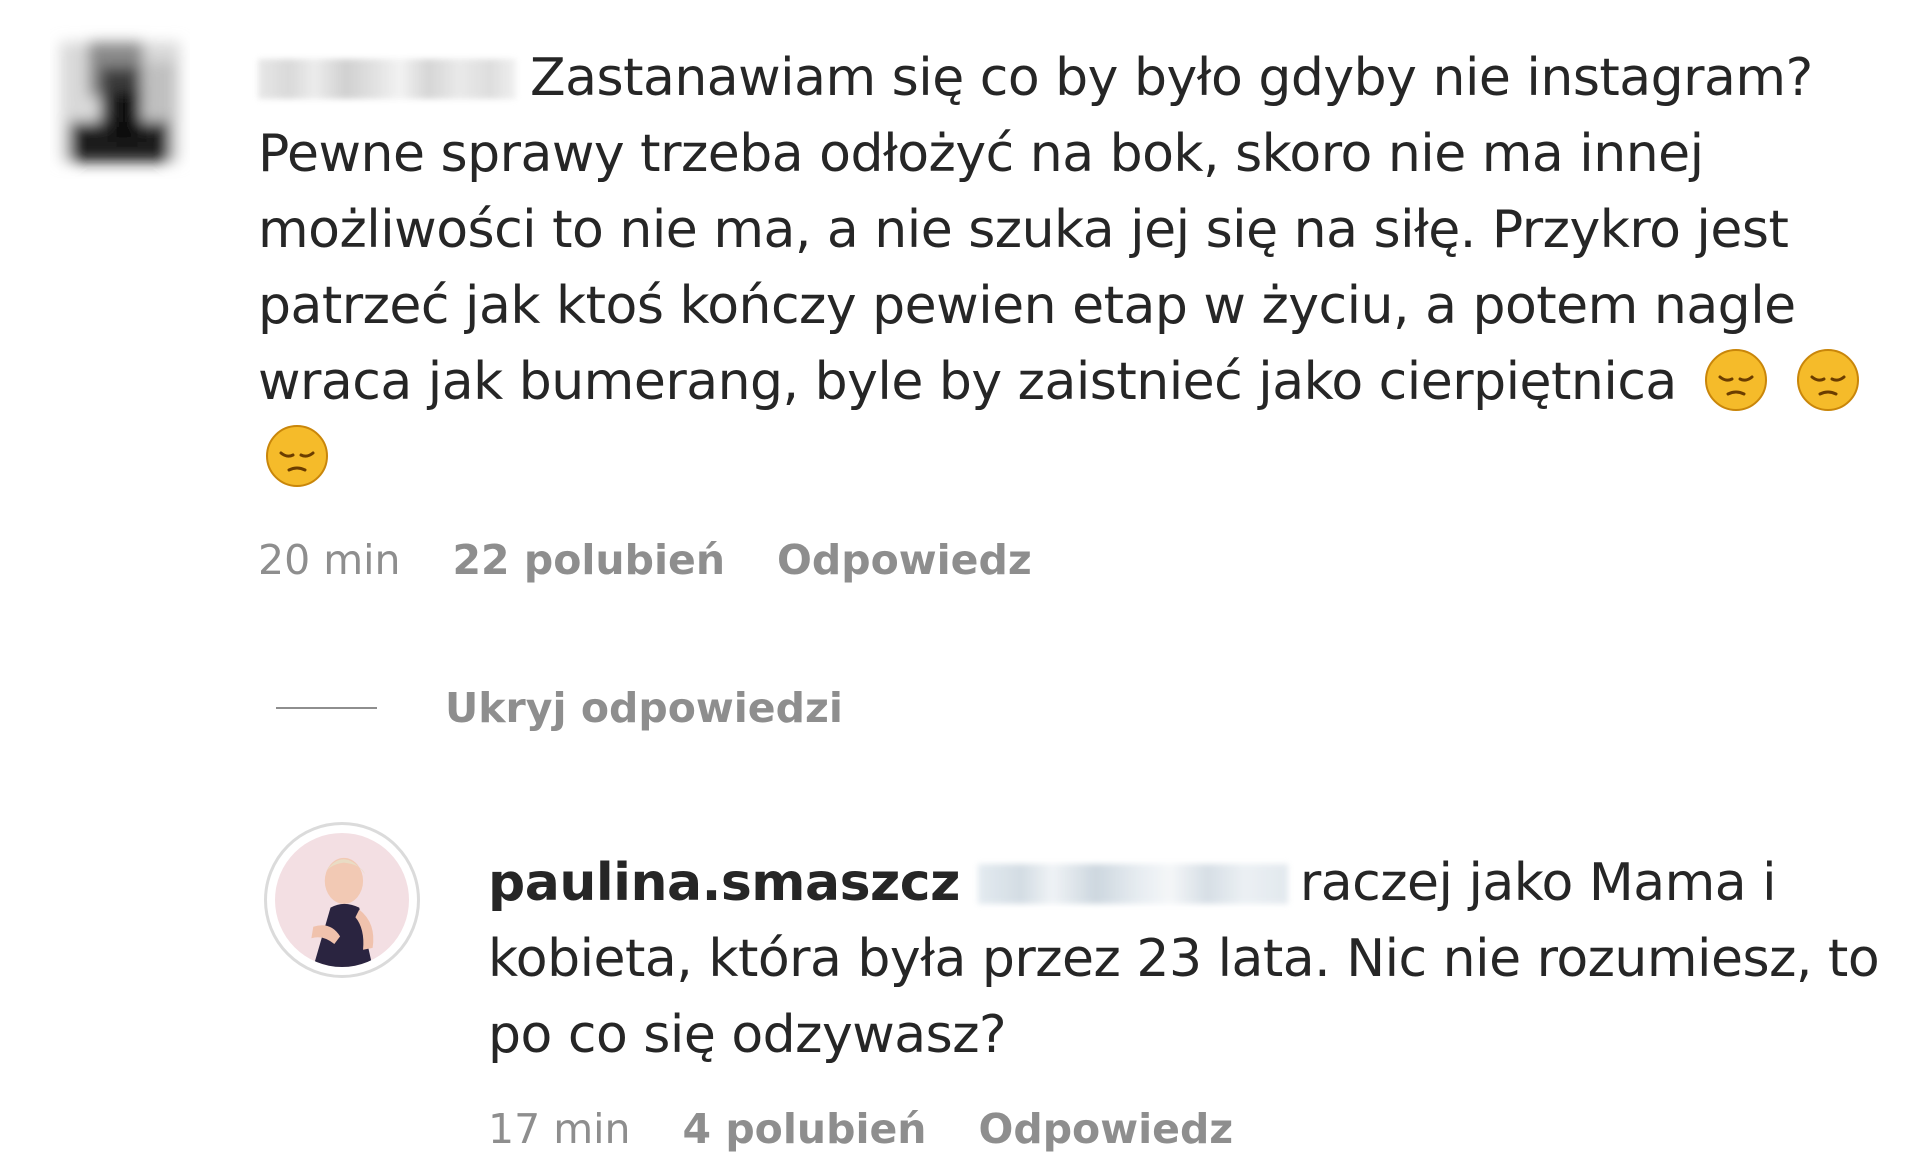  Describe the element at coordinates (1132, 884) in the screenshot. I see `mention-blurred` at that location.